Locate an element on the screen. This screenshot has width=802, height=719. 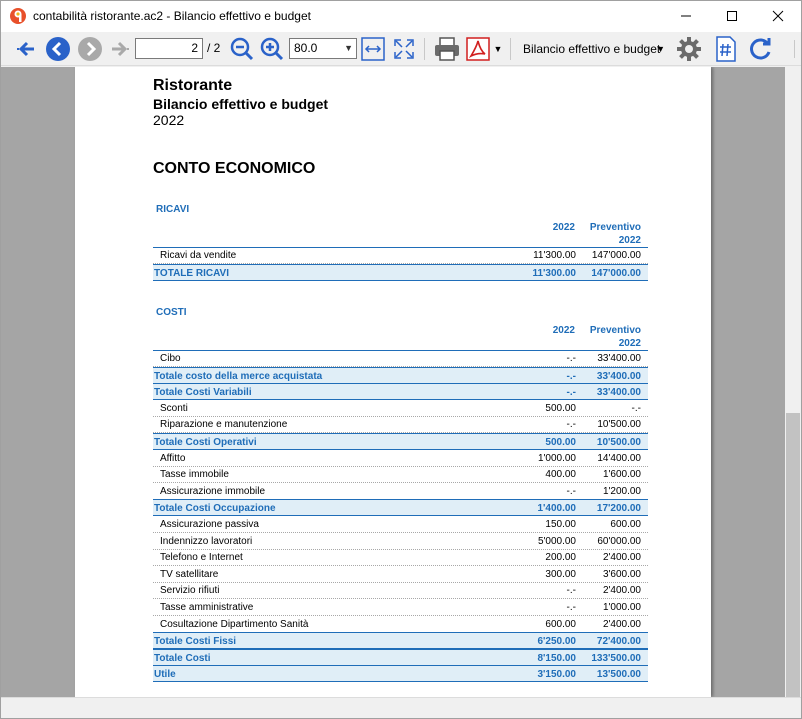
minimize-icon is located at coordinates (686, 16).